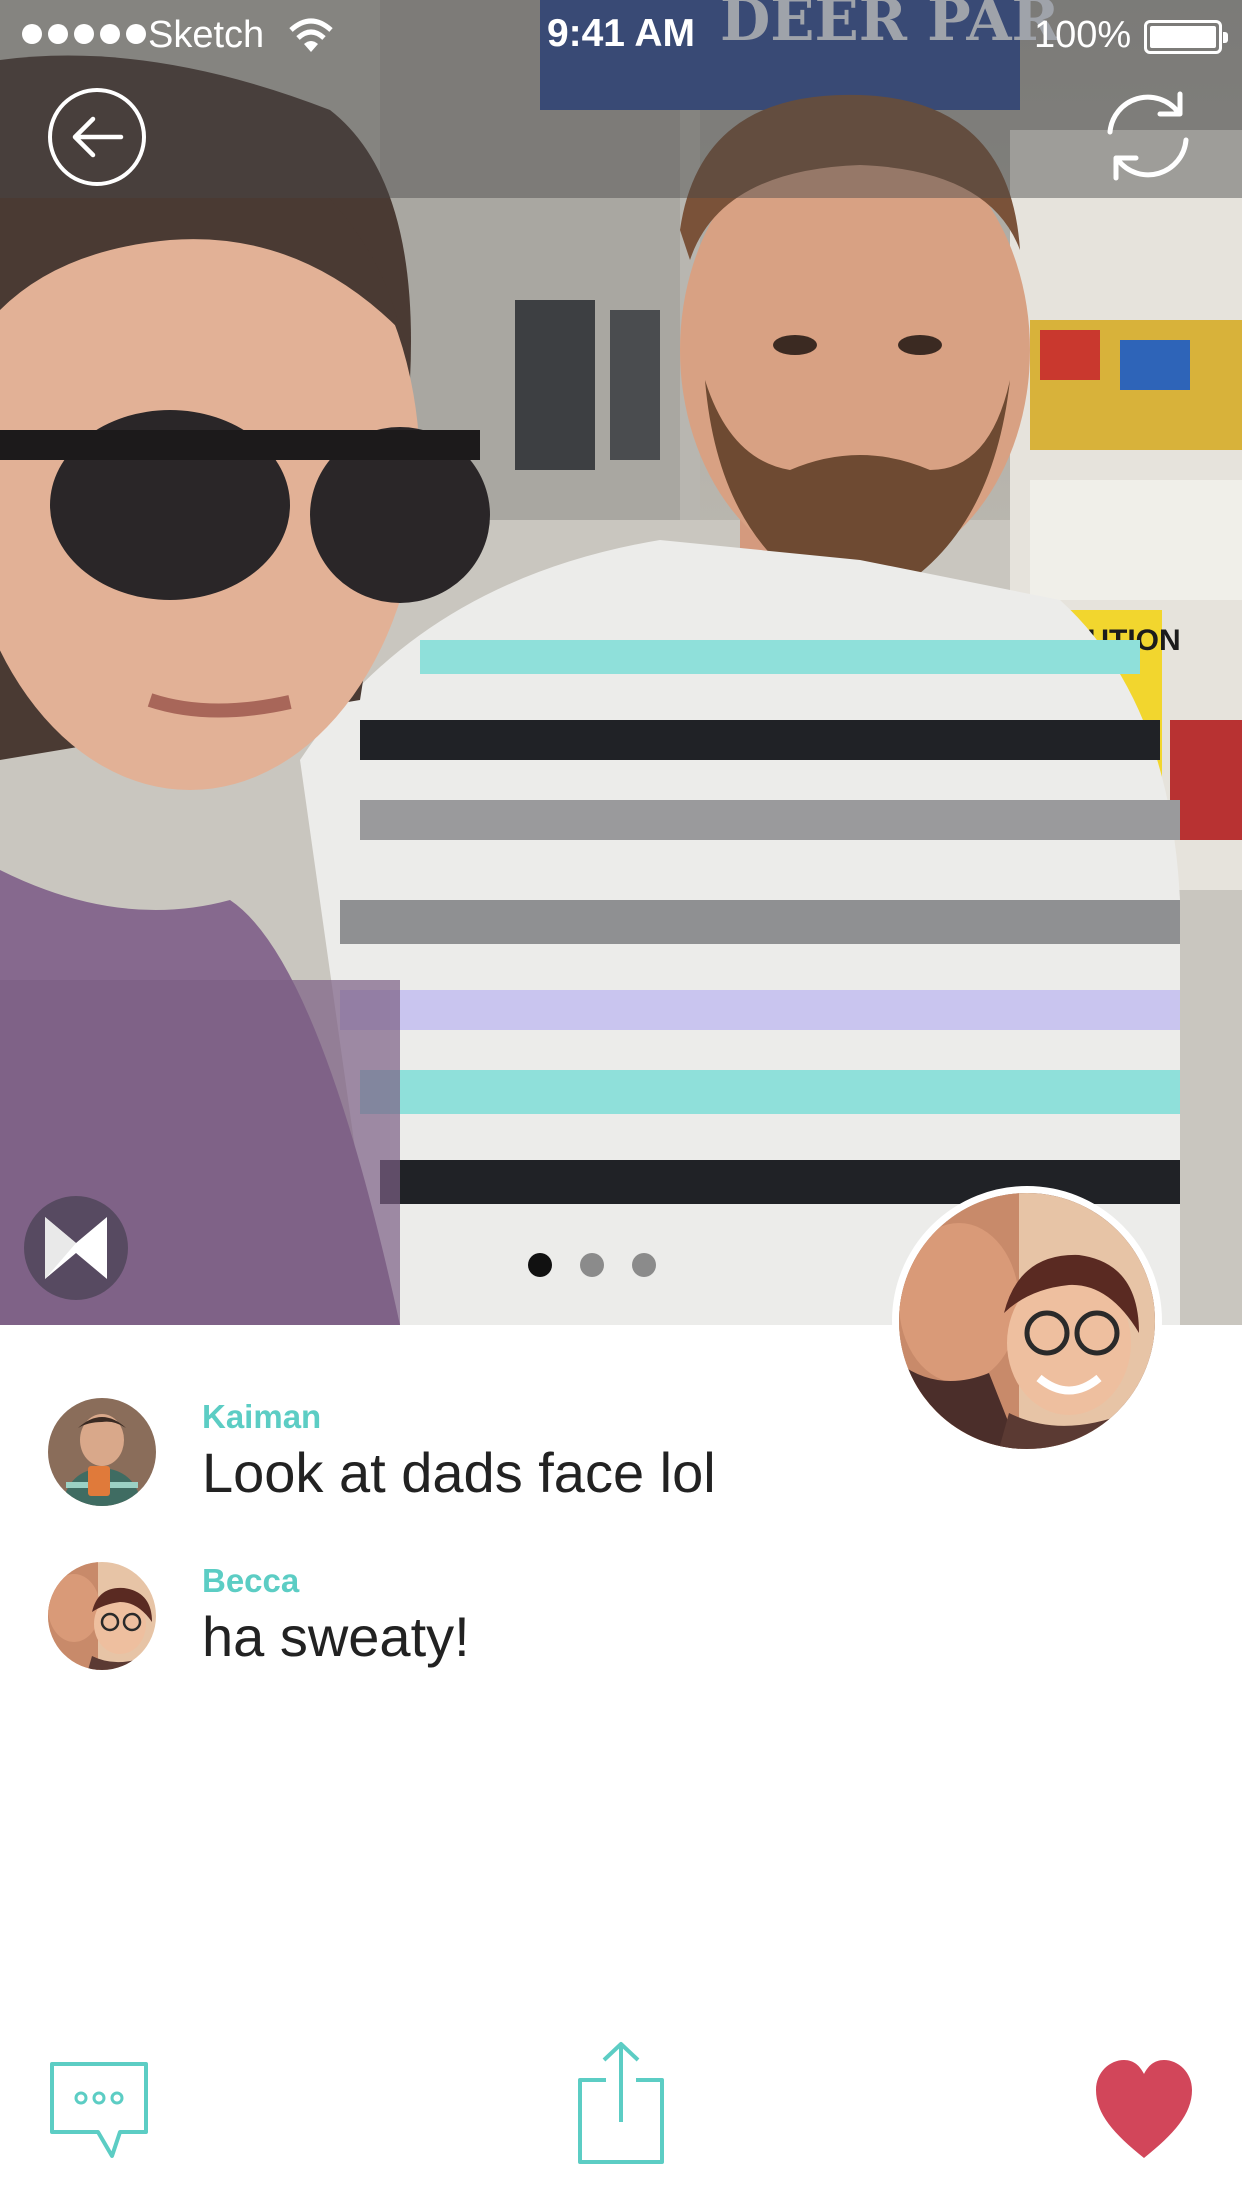  I want to click on comment-author: Becca, so click(250, 1581).